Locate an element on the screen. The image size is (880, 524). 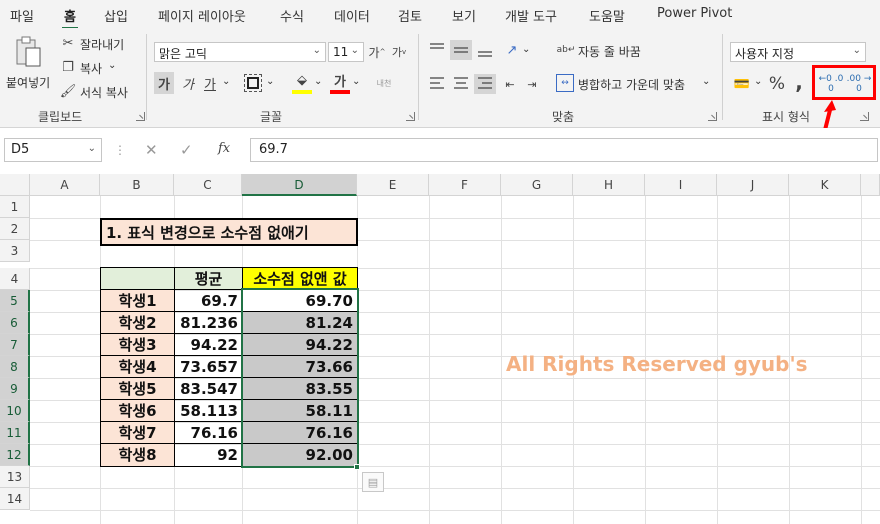
student-name-cell: 학생6 is located at coordinates (137, 410).